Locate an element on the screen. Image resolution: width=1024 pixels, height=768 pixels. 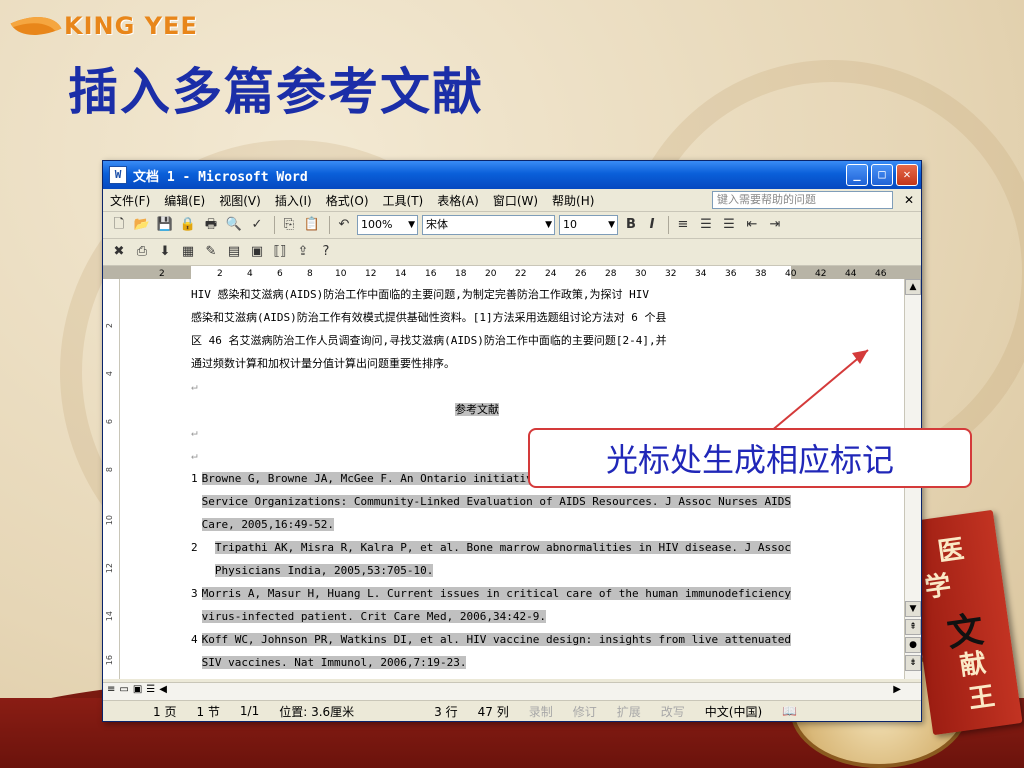
ruler-tick: 2 is located at coordinates (162, 274).